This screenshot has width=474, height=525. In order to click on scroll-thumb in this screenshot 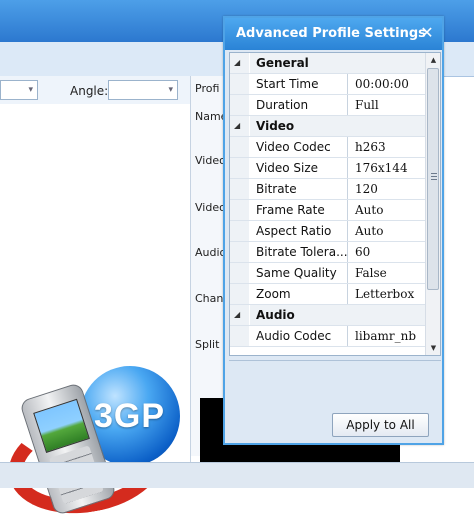, I will do `click(433, 179)`.